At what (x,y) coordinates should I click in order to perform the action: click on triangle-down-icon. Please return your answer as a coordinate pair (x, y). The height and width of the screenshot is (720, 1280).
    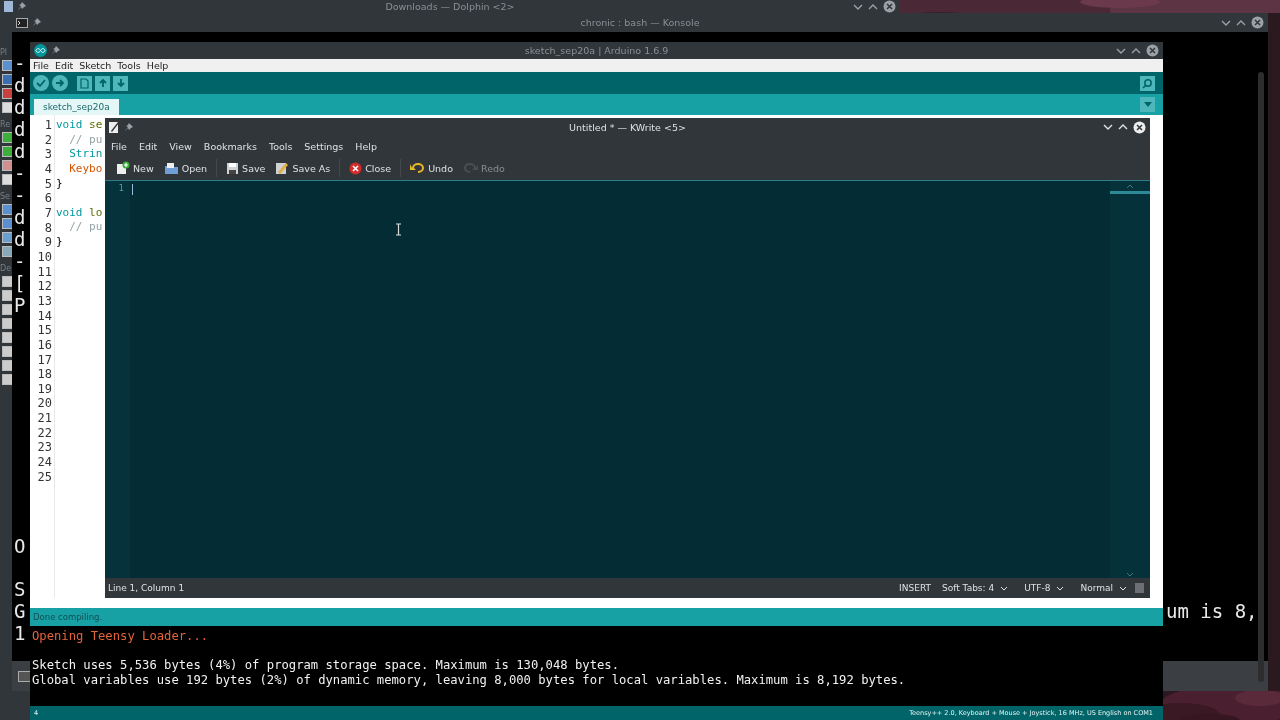
    Looking at the image, I should click on (1147, 104).